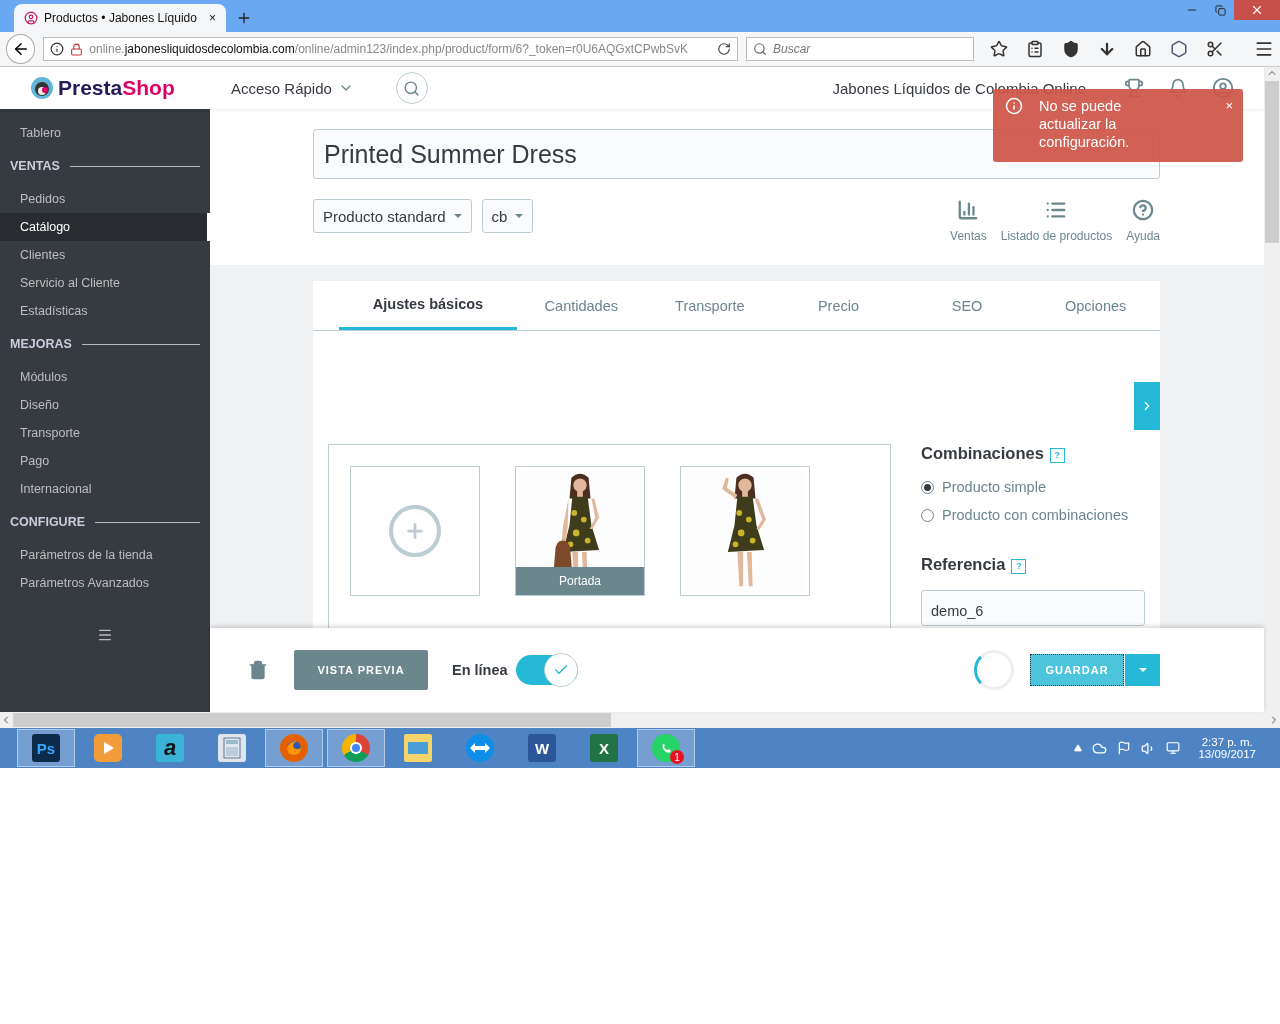  I want to click on taskbar-app: W, so click(542, 748).